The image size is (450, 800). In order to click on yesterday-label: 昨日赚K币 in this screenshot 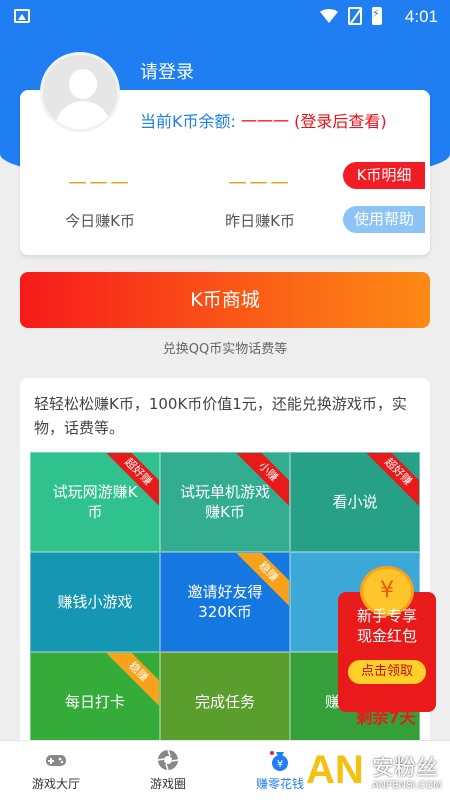, I will do `click(260, 221)`.